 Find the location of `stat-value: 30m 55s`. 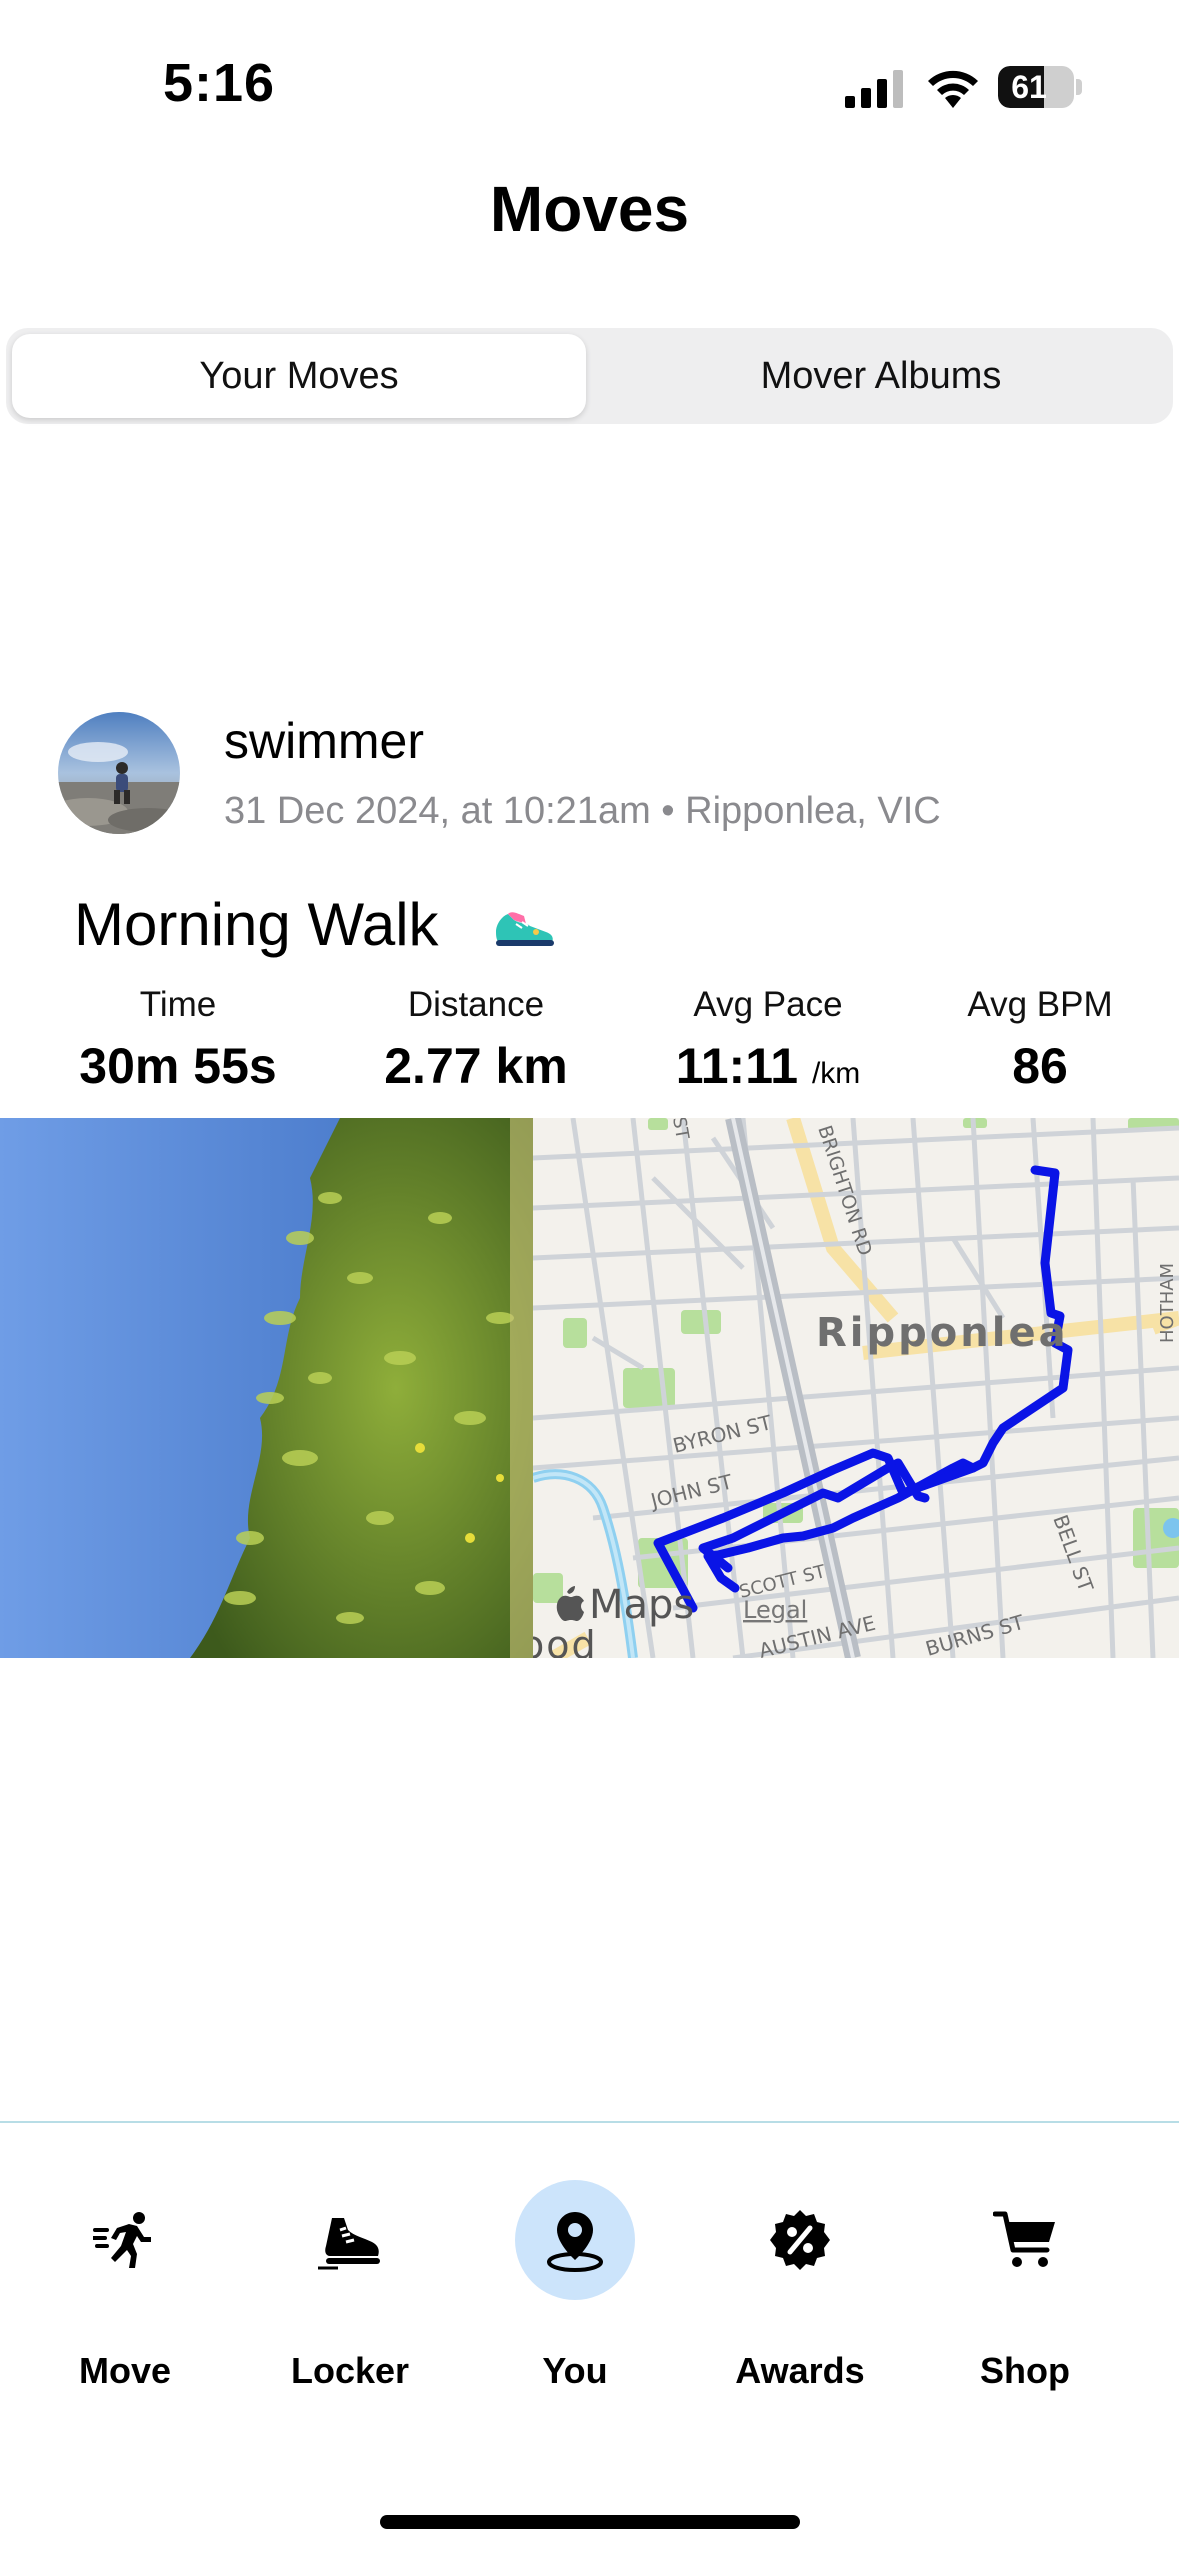

stat-value: 30m 55s is located at coordinates (178, 1066).